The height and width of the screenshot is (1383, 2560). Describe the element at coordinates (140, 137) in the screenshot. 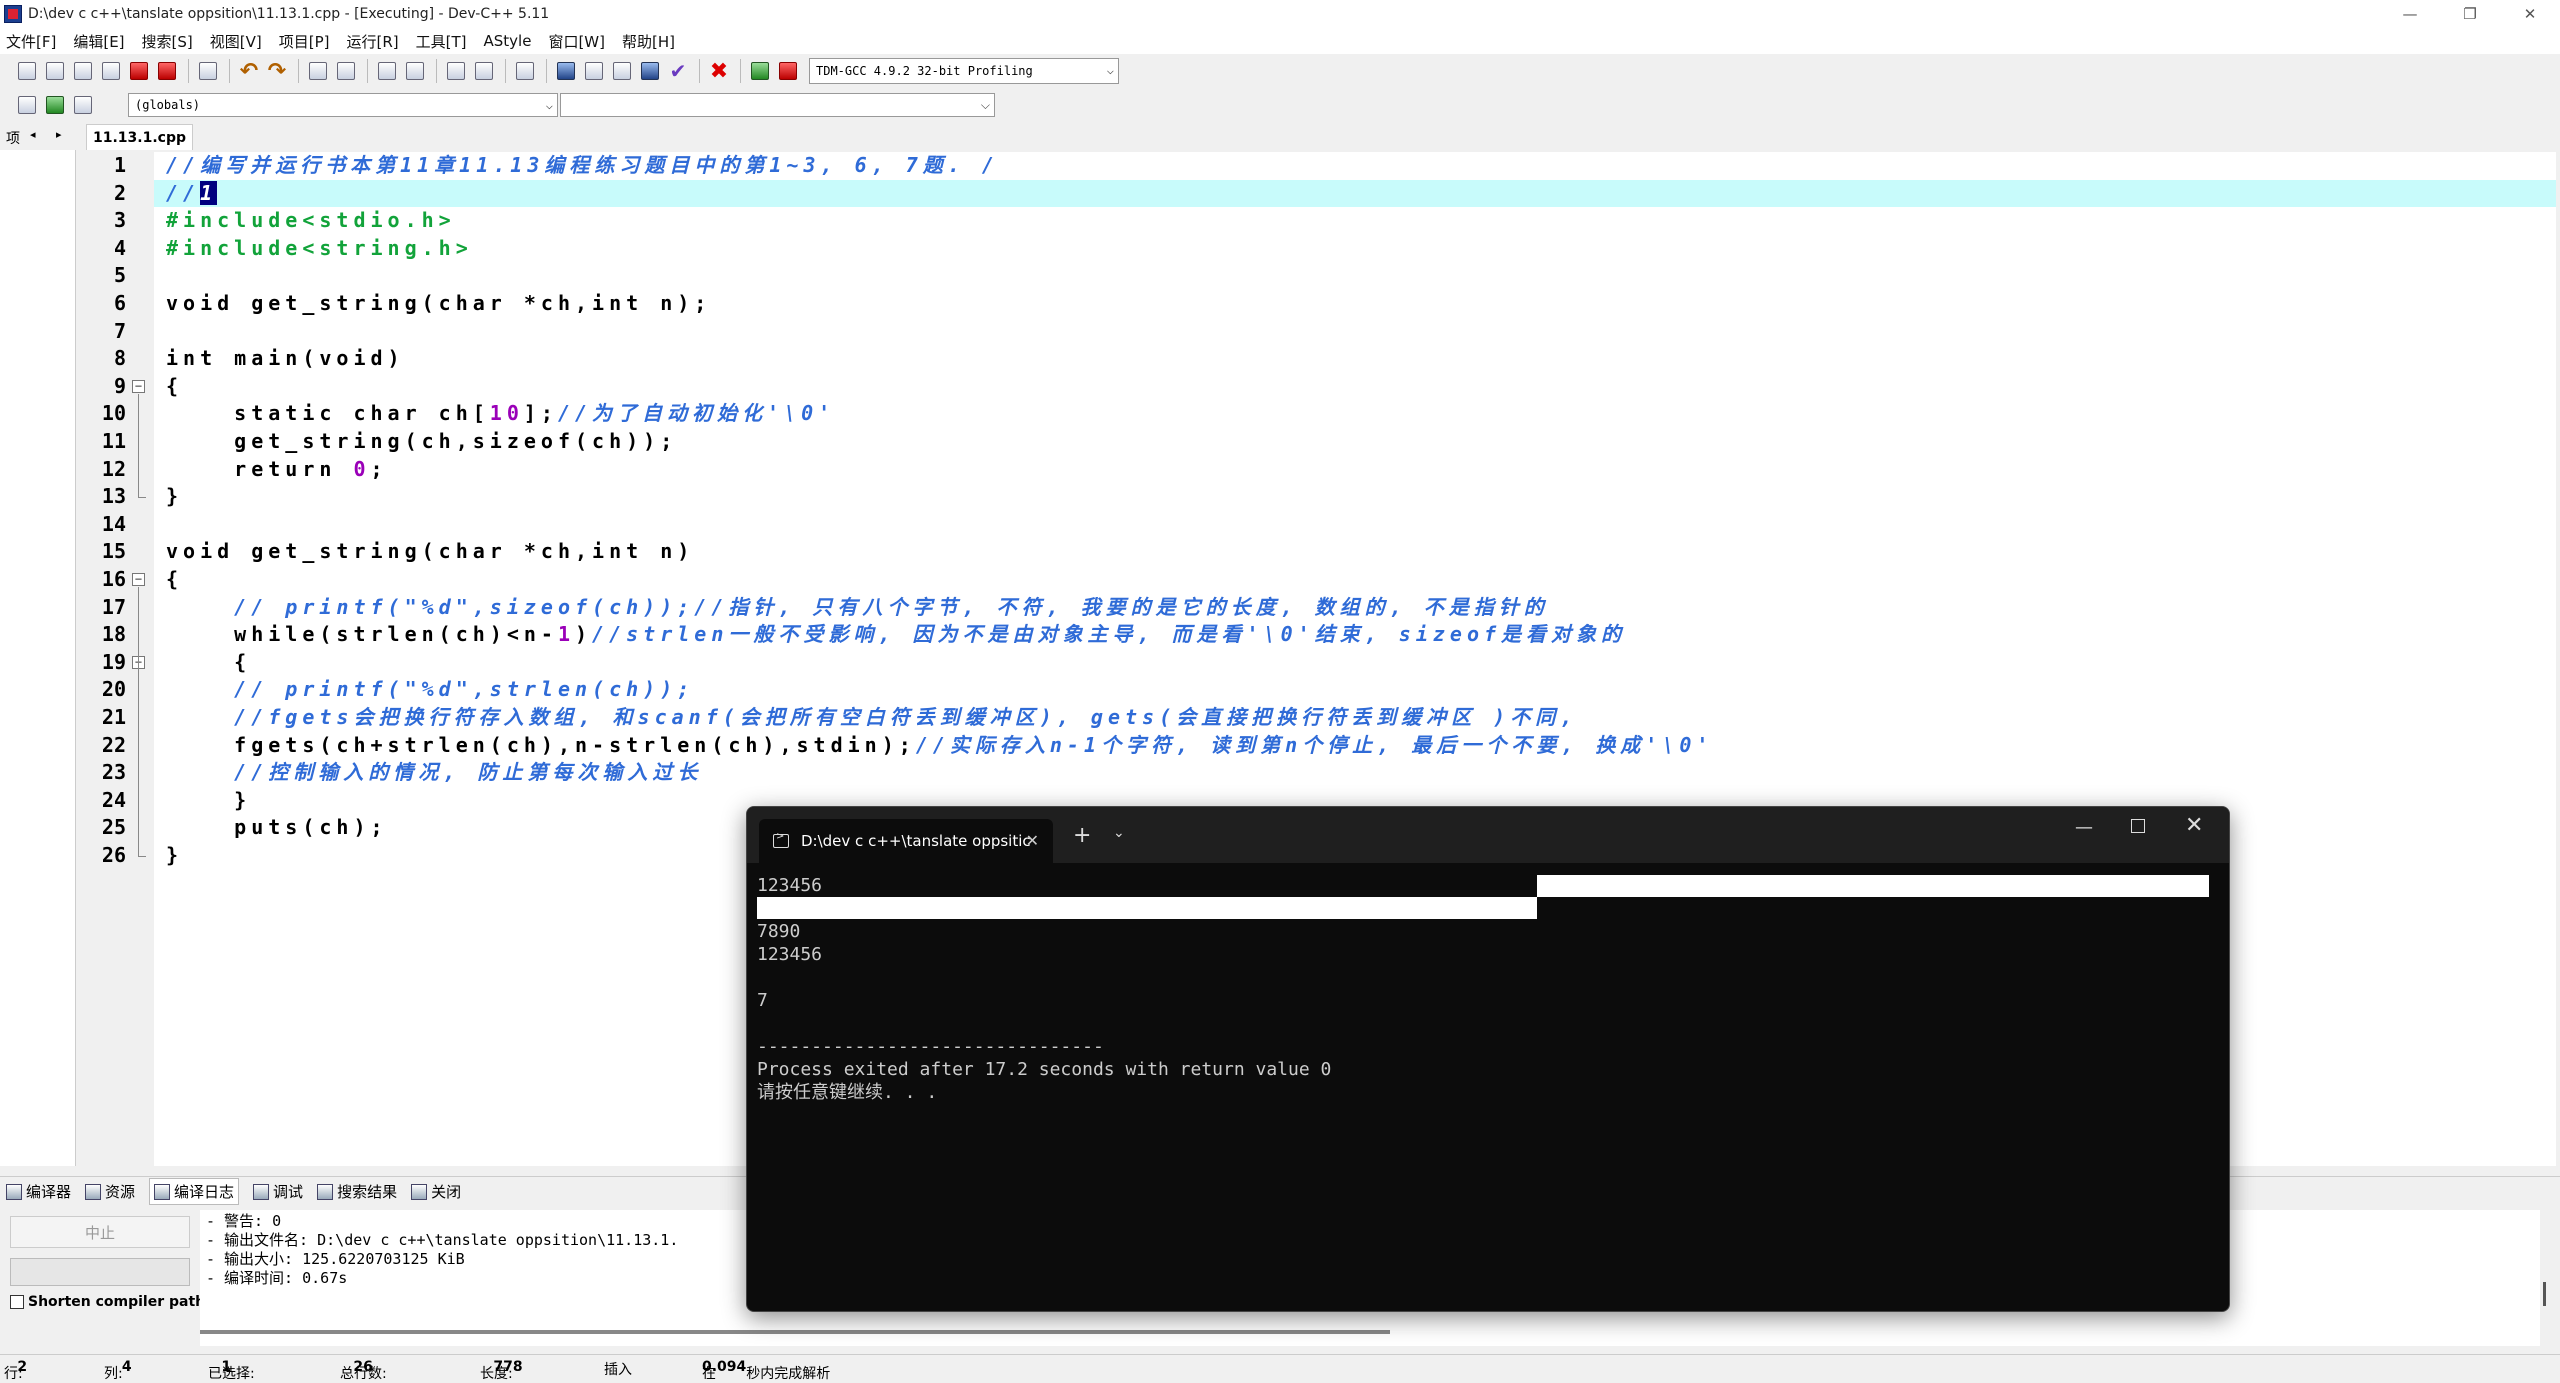

I see `tab-file: 11.13.1.cpp` at that location.